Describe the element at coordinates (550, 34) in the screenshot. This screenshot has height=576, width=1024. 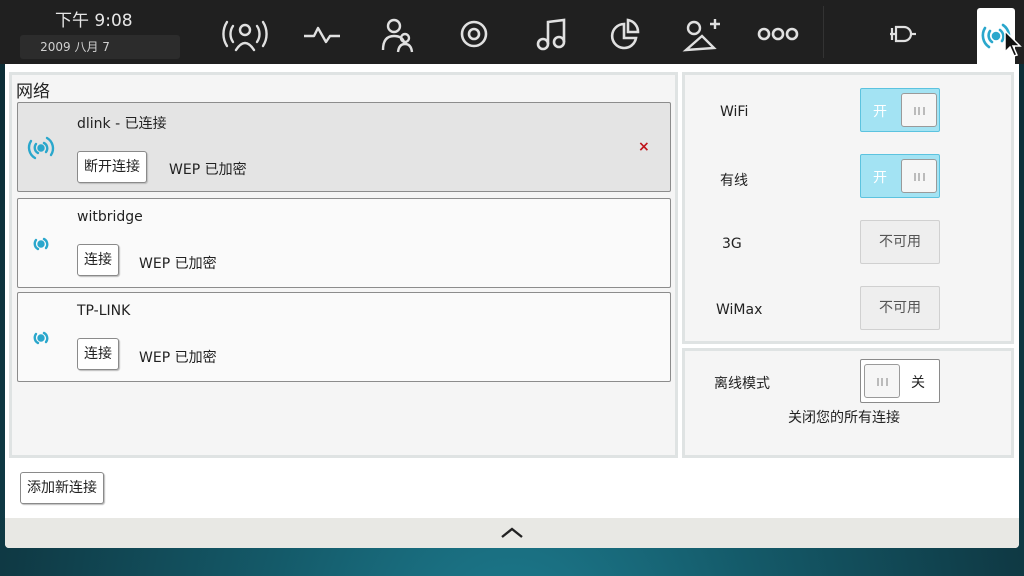
I see `music-icon` at that location.